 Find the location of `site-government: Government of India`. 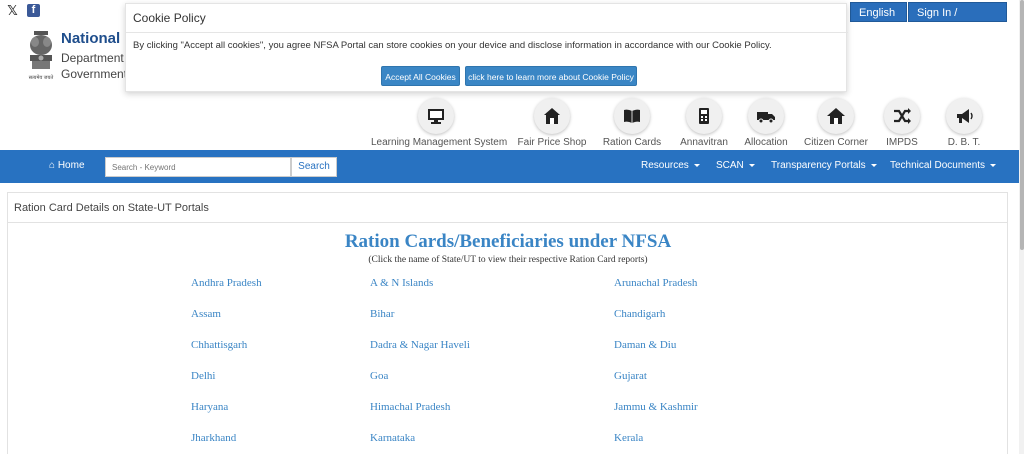

site-government: Government of India is located at coordinates (93, 74).